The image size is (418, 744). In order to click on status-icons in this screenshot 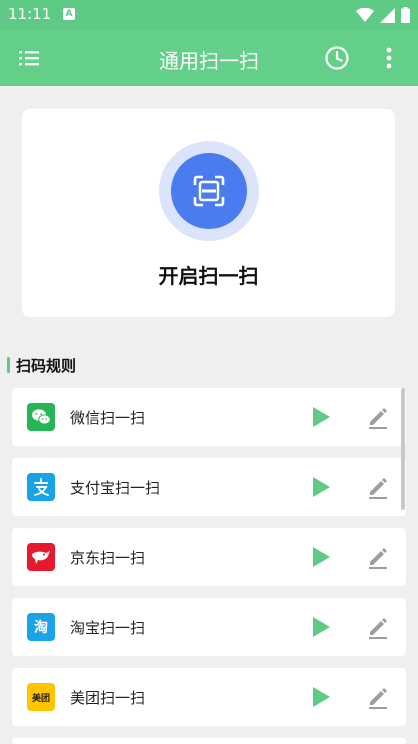, I will do `click(383, 15)`.